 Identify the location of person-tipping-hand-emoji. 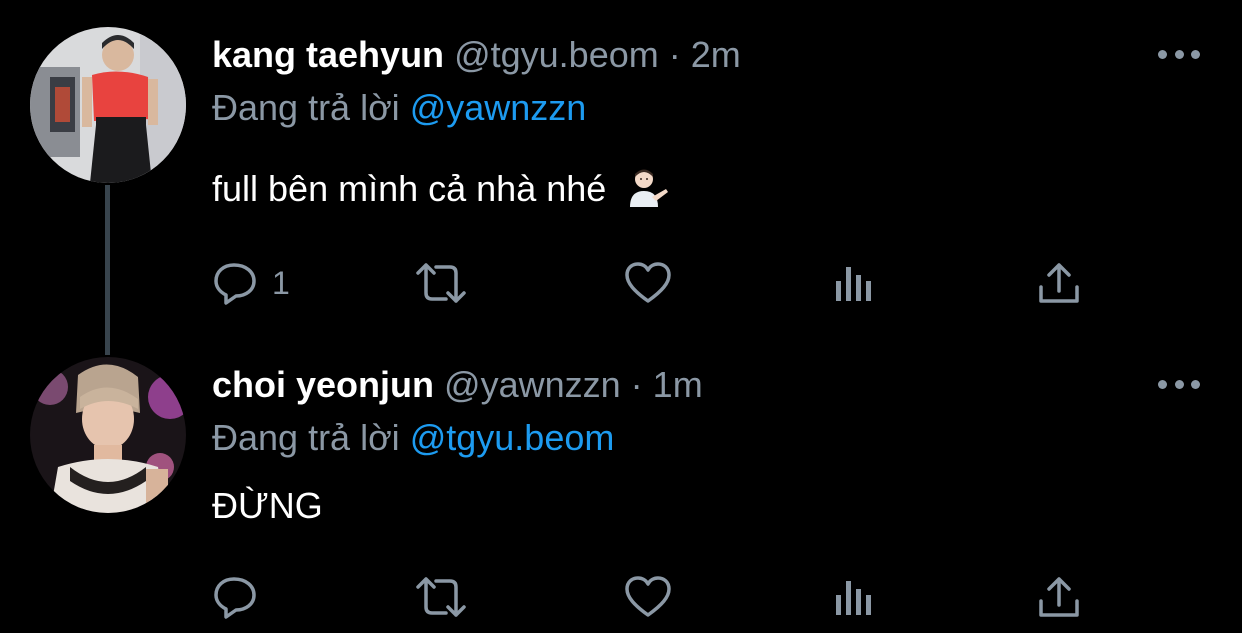
(648, 192).